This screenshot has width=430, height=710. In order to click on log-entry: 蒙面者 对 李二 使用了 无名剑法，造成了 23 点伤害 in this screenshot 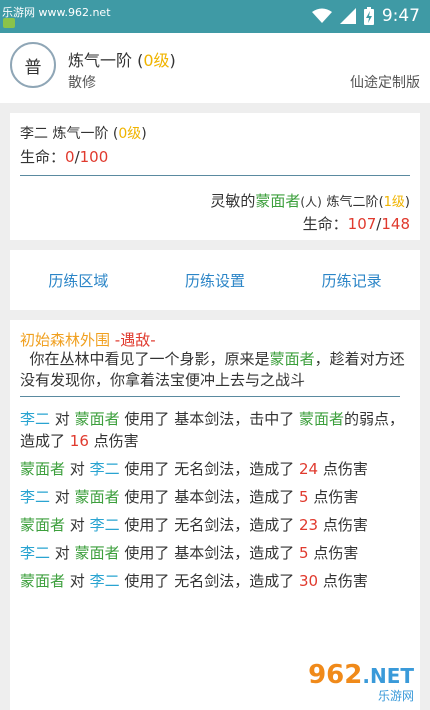, I will do `click(212, 525)`.